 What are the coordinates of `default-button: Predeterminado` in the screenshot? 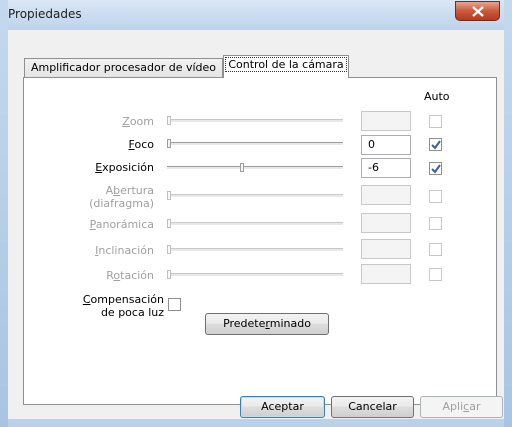 It's located at (267, 324).